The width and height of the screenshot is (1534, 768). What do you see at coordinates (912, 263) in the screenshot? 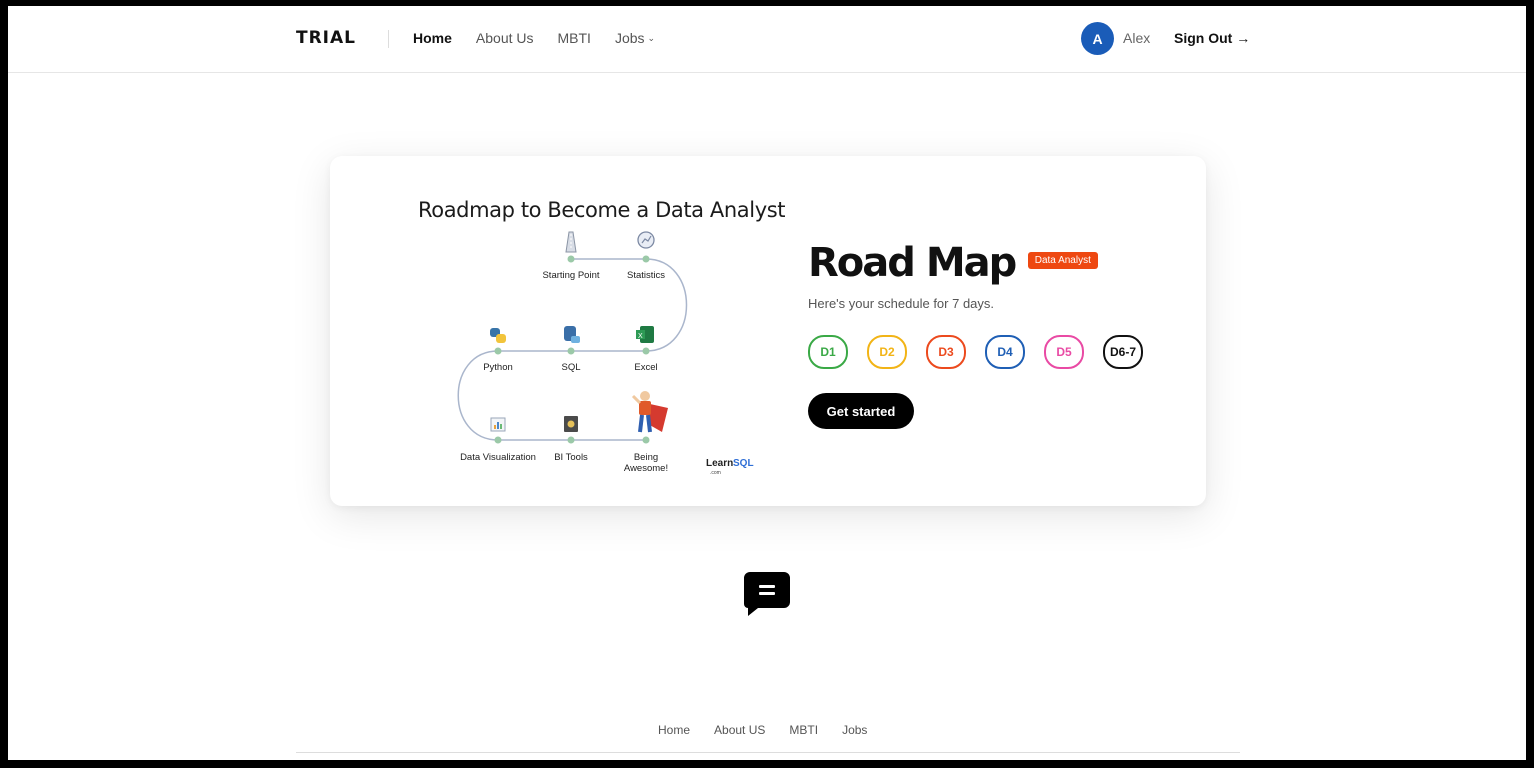
I see `page-title: Road Map` at bounding box center [912, 263].